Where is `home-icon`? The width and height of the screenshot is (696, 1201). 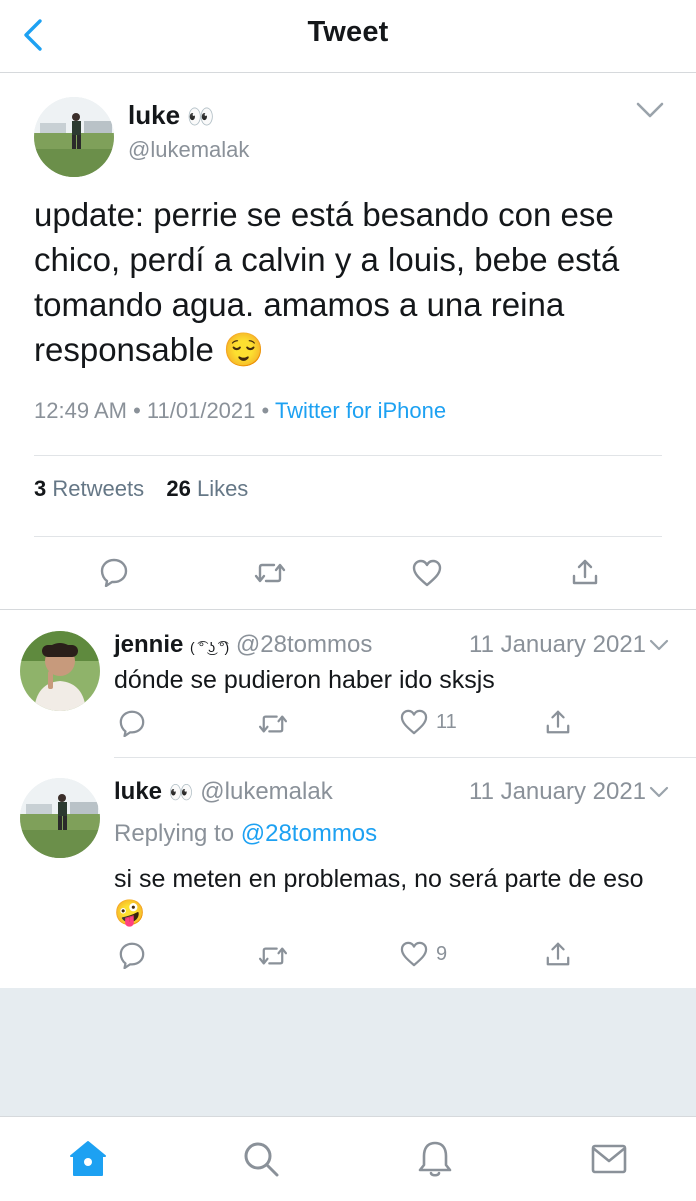 home-icon is located at coordinates (88, 1159).